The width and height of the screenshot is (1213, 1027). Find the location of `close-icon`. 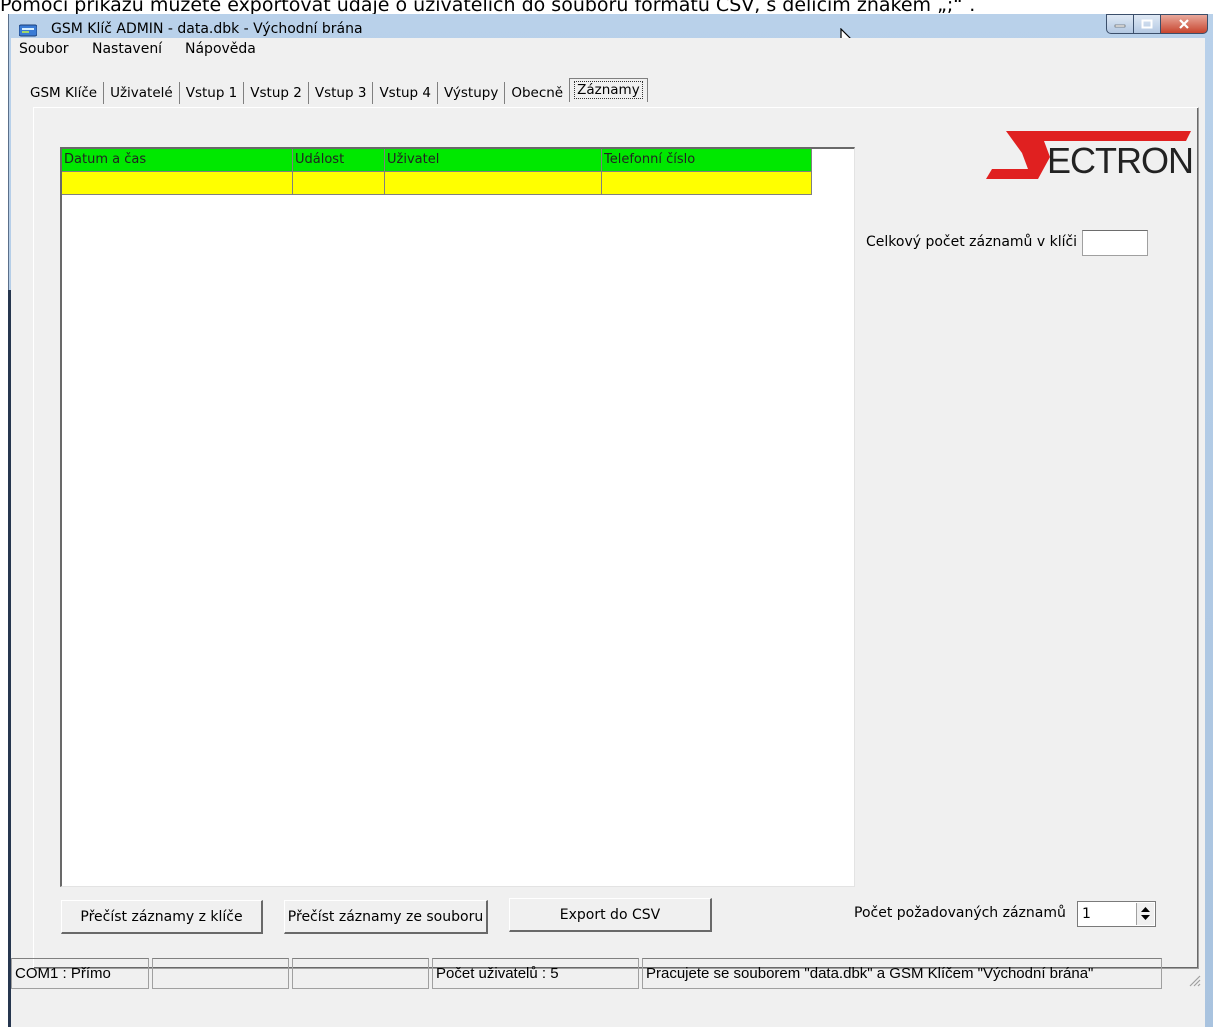

close-icon is located at coordinates (1184, 24).